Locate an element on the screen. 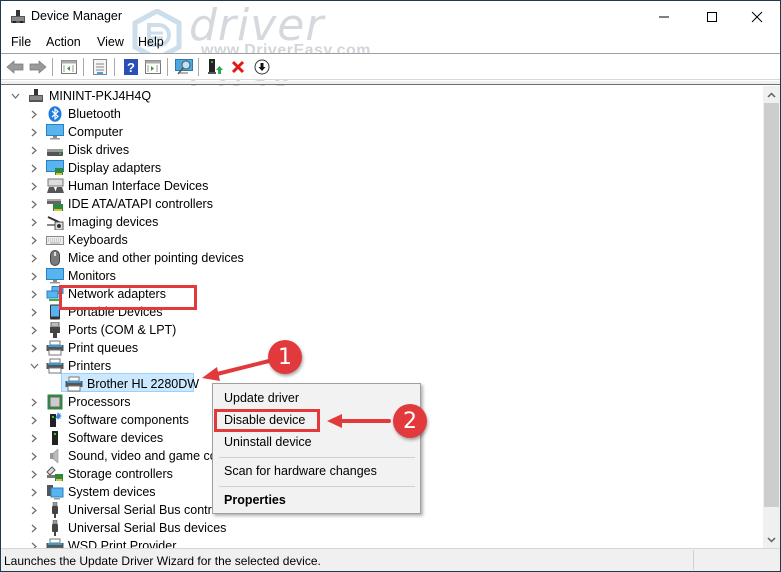  annotation-badge-2: 2 is located at coordinates (410, 421).